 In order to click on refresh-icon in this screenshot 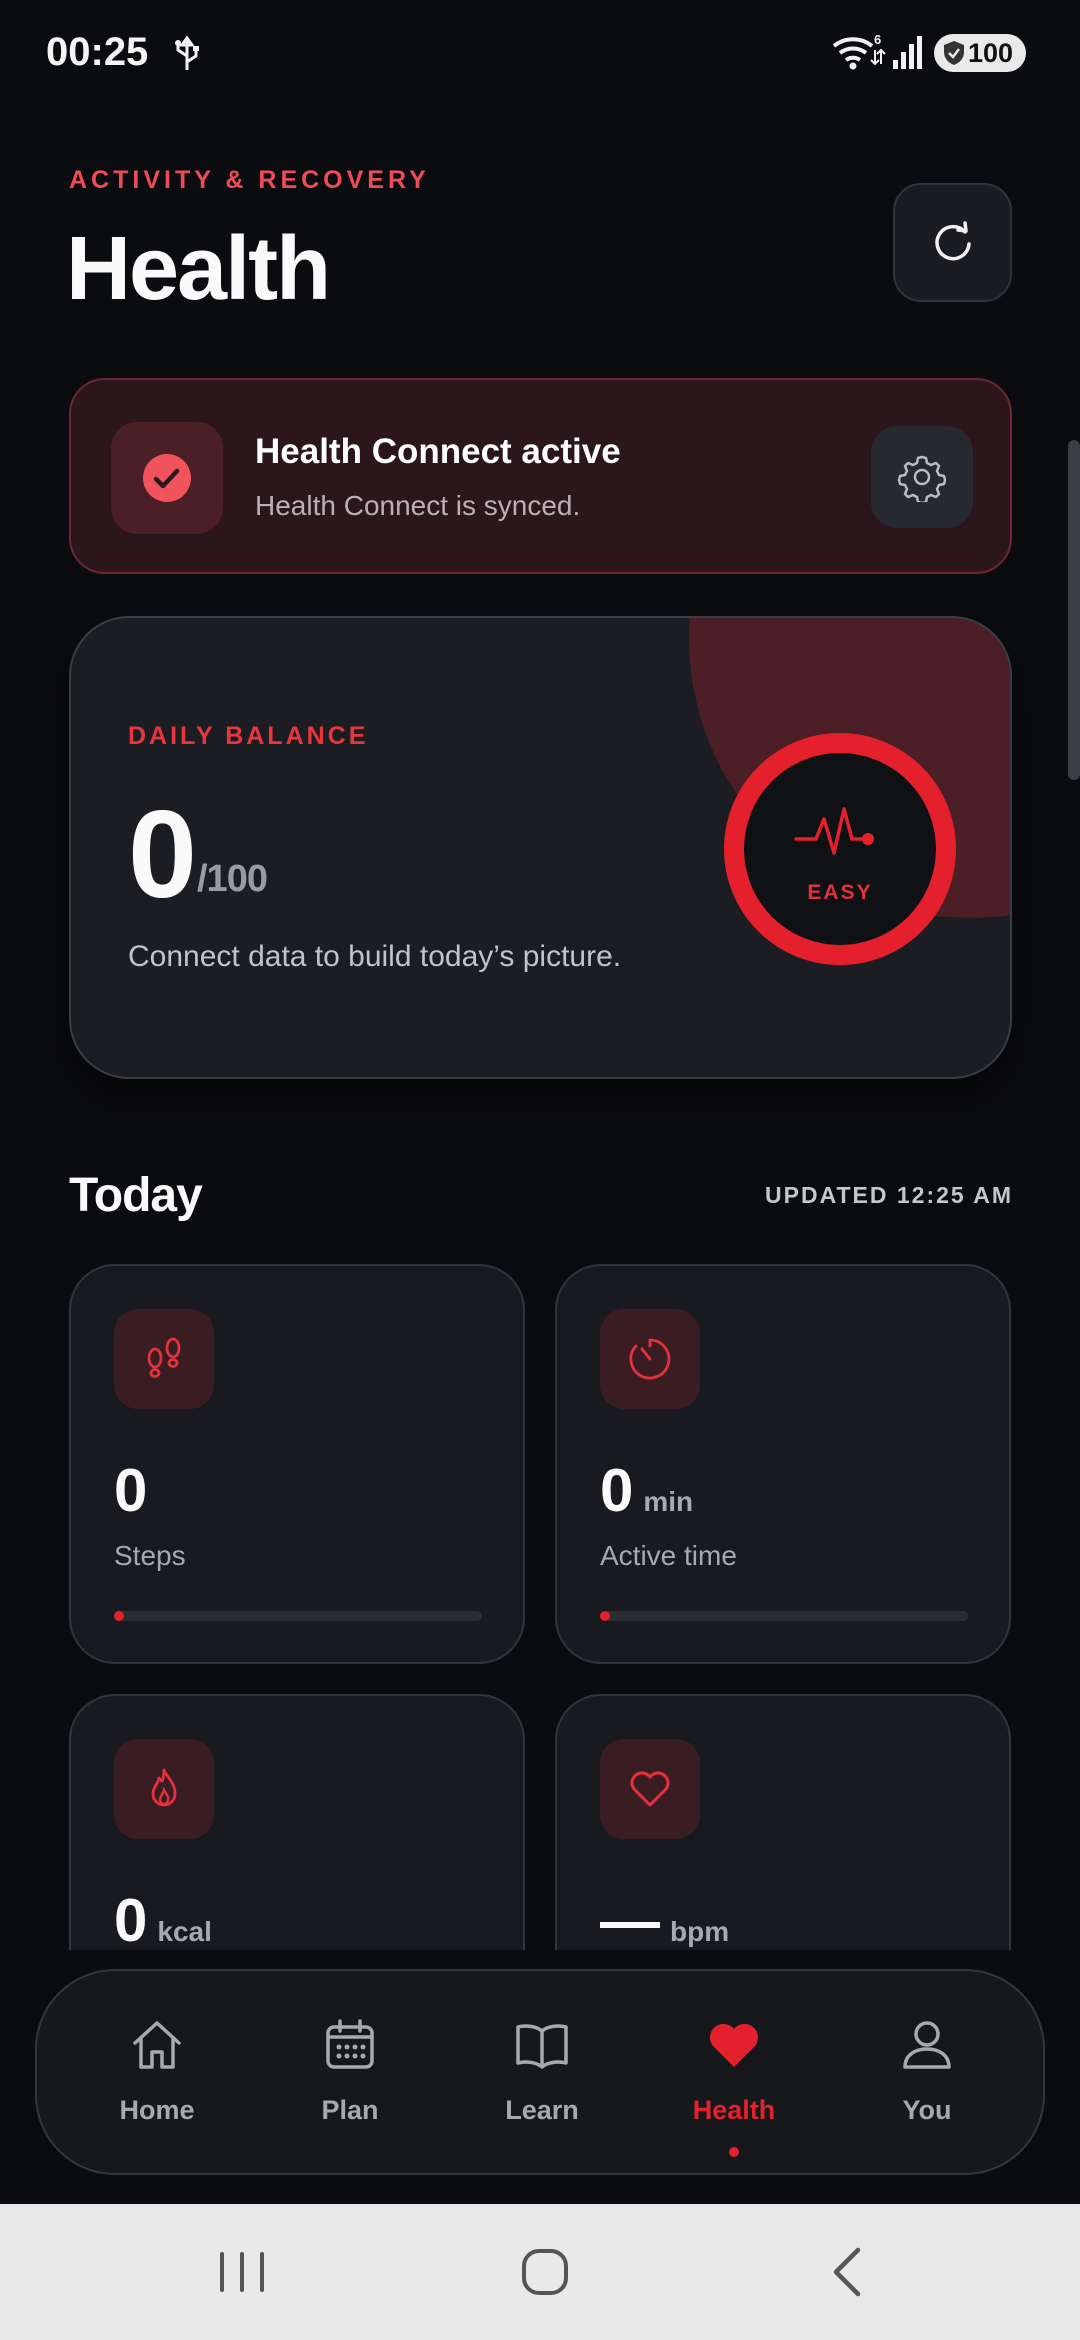, I will do `click(952, 240)`.